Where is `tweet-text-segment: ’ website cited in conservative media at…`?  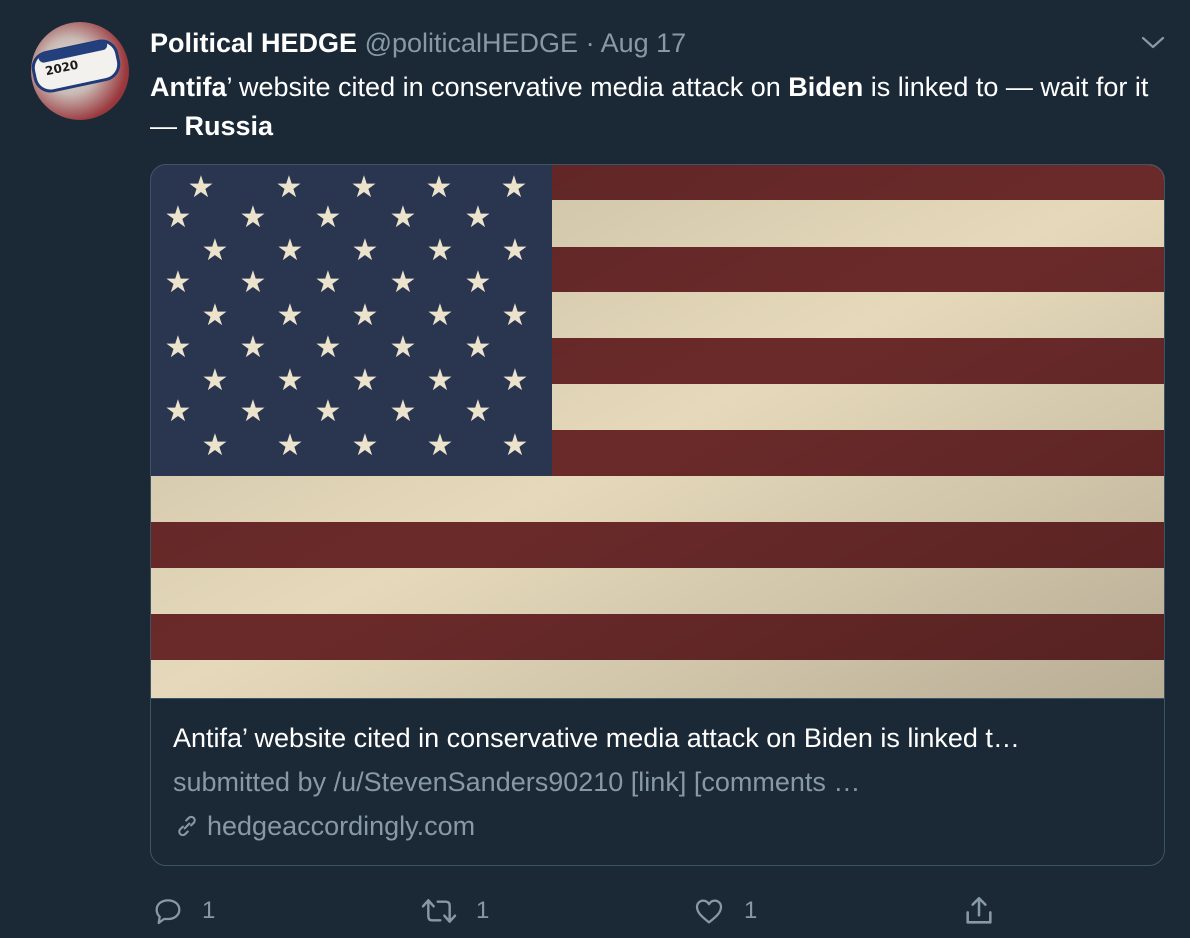 tweet-text-segment: ’ website cited in conservative media at… is located at coordinates (507, 87).